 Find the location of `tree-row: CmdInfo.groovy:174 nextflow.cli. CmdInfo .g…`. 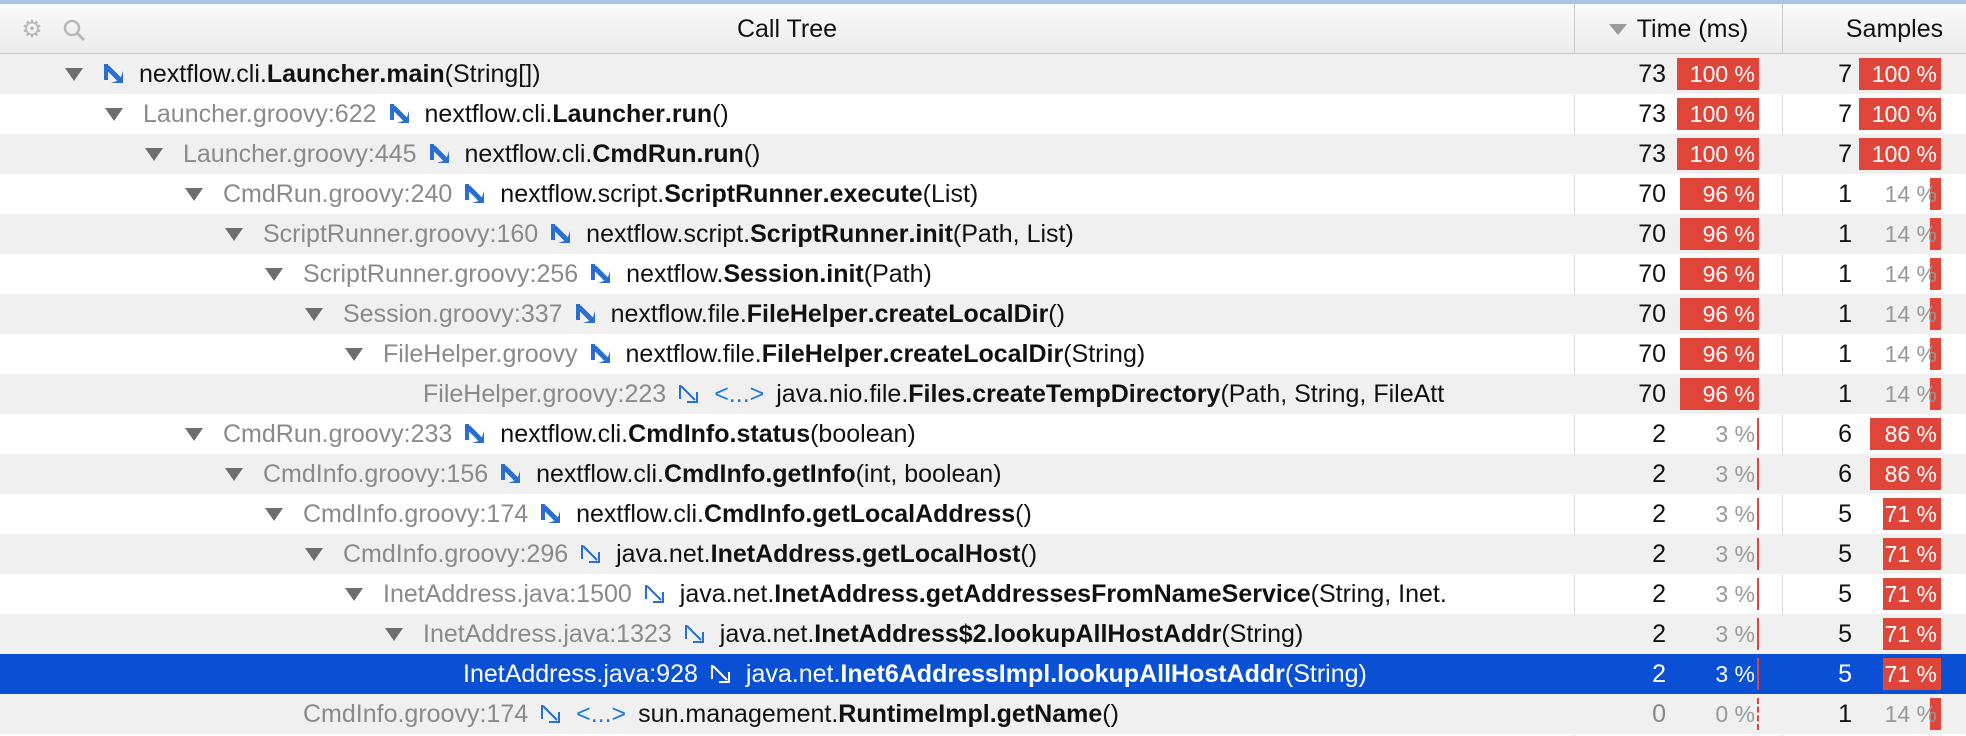

tree-row: CmdInfo.groovy:174 nextflow.cli. CmdInfo .g… is located at coordinates (983, 514).